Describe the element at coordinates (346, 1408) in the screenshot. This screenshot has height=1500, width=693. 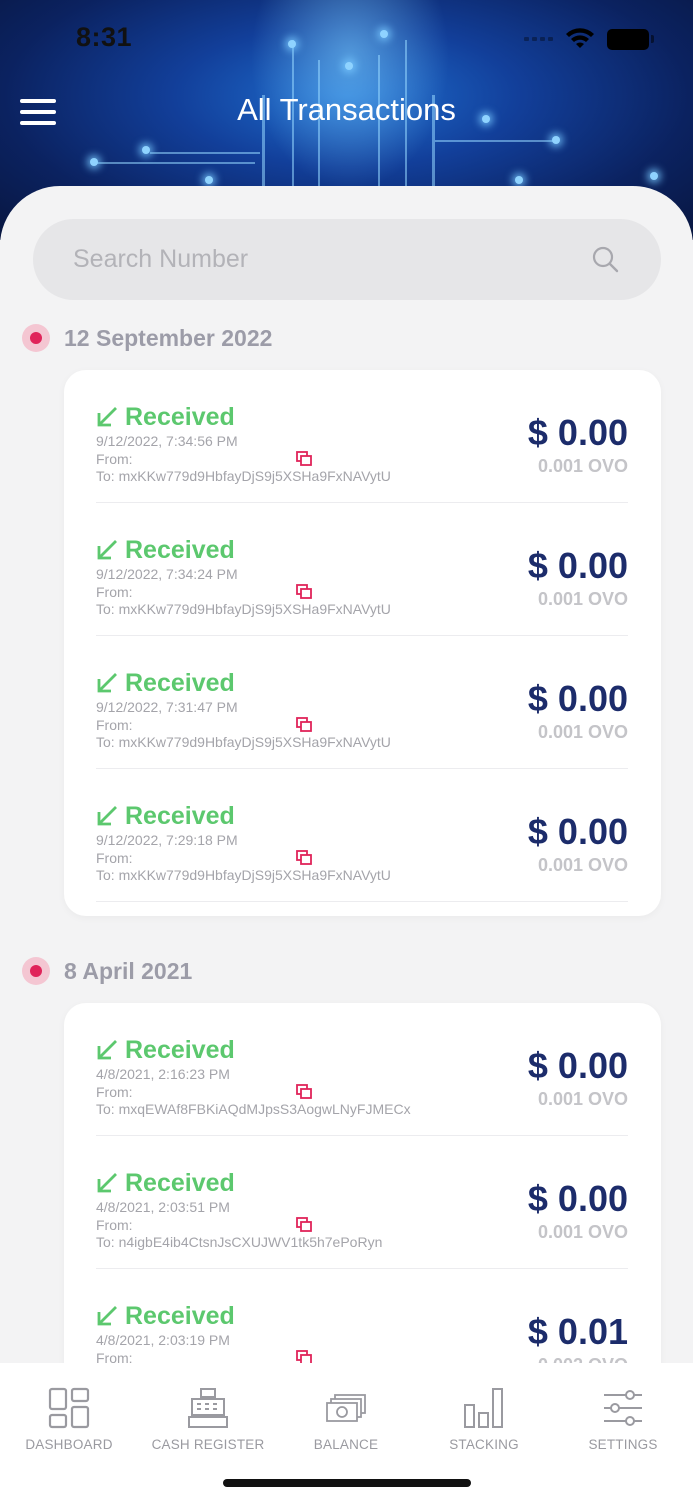
I see `balance-icon` at that location.